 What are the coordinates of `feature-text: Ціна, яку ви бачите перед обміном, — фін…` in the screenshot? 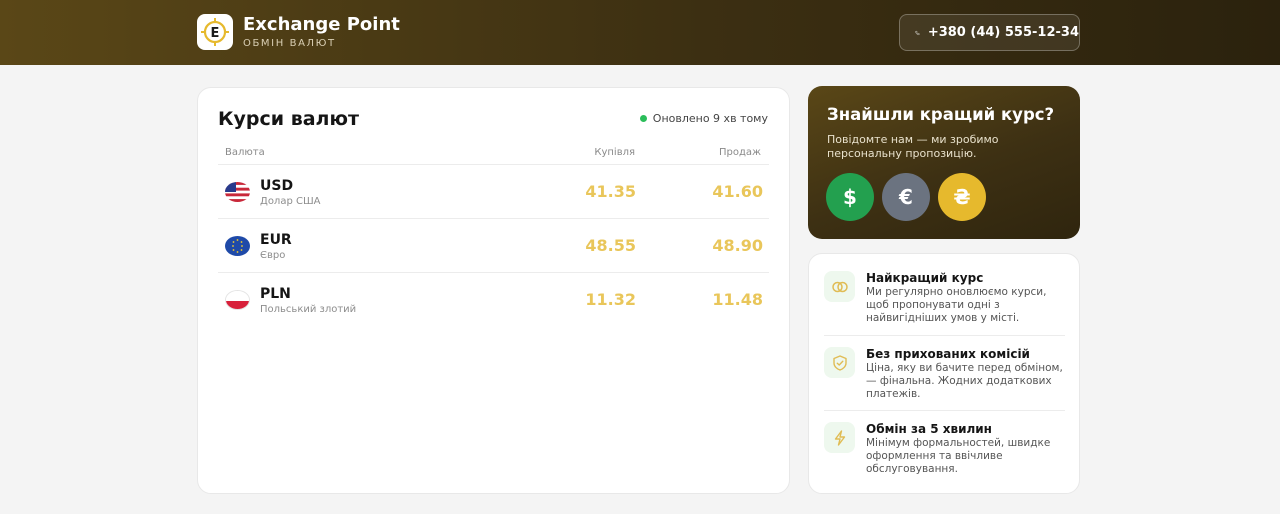 It's located at (964, 381).